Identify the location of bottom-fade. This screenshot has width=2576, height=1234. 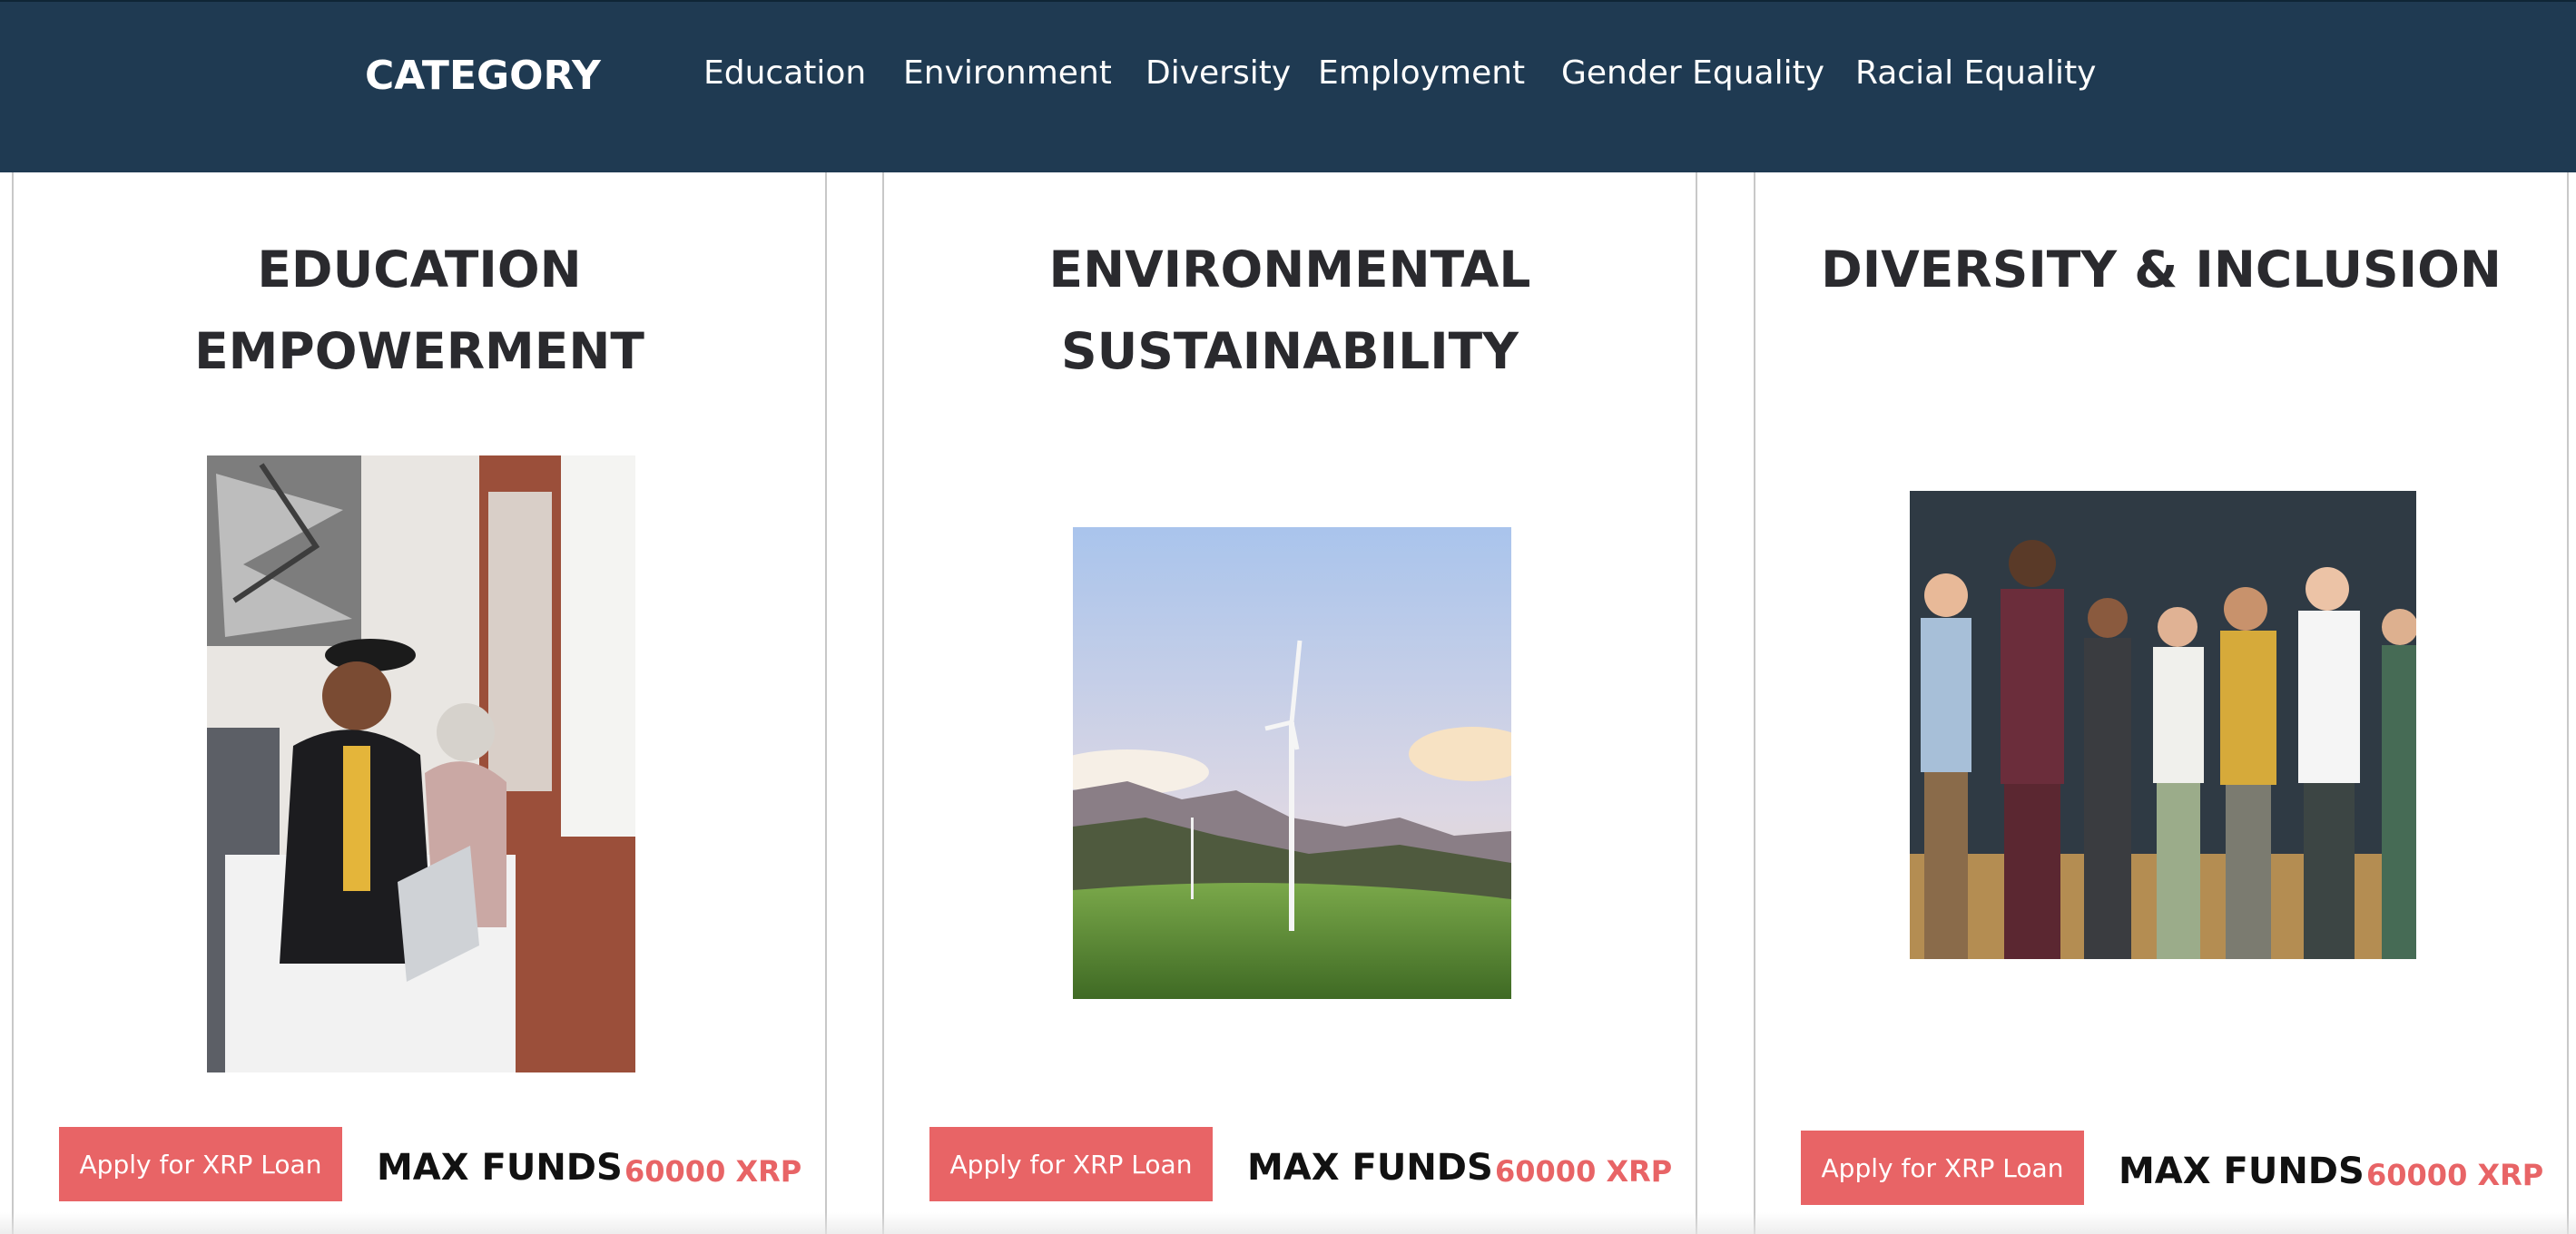
(1288, 1223).